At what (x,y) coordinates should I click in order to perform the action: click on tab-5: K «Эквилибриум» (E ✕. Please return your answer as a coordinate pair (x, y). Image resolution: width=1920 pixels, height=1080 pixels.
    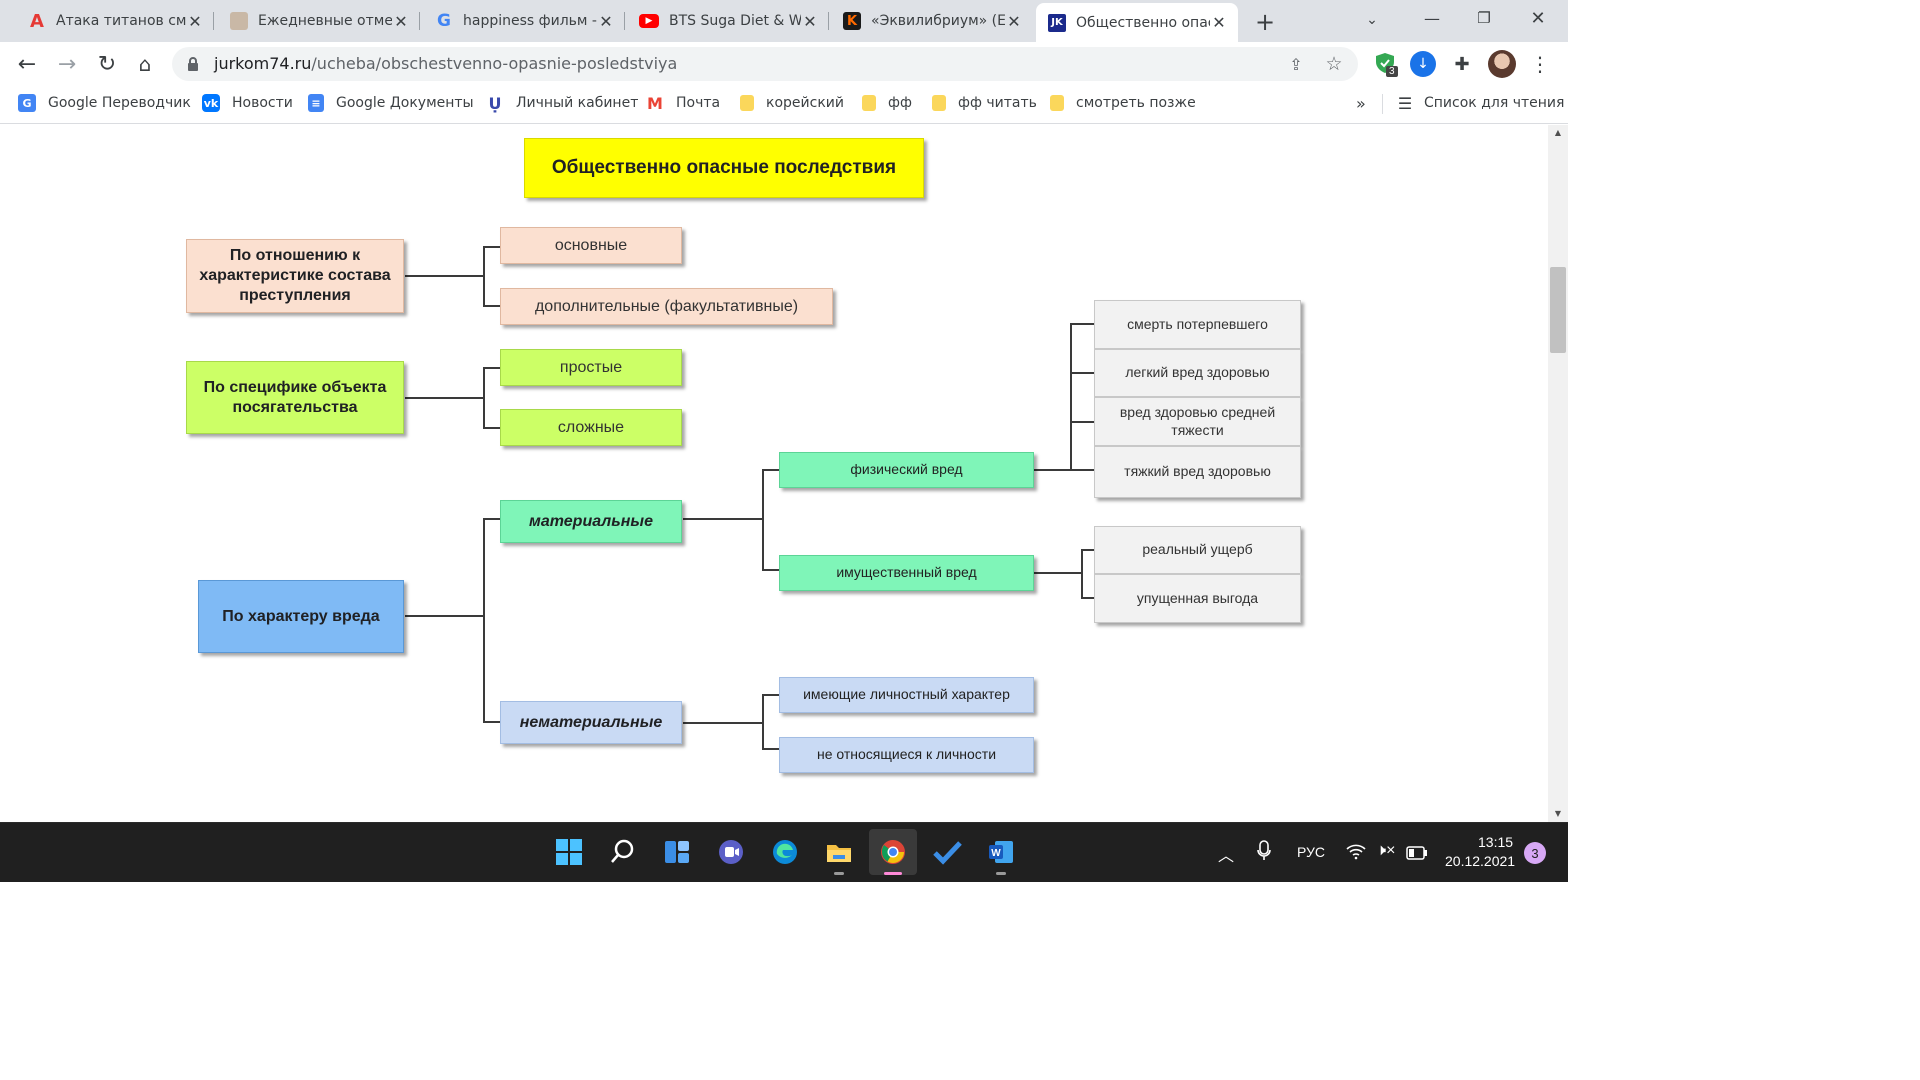
    Looking at the image, I should click on (932, 21).